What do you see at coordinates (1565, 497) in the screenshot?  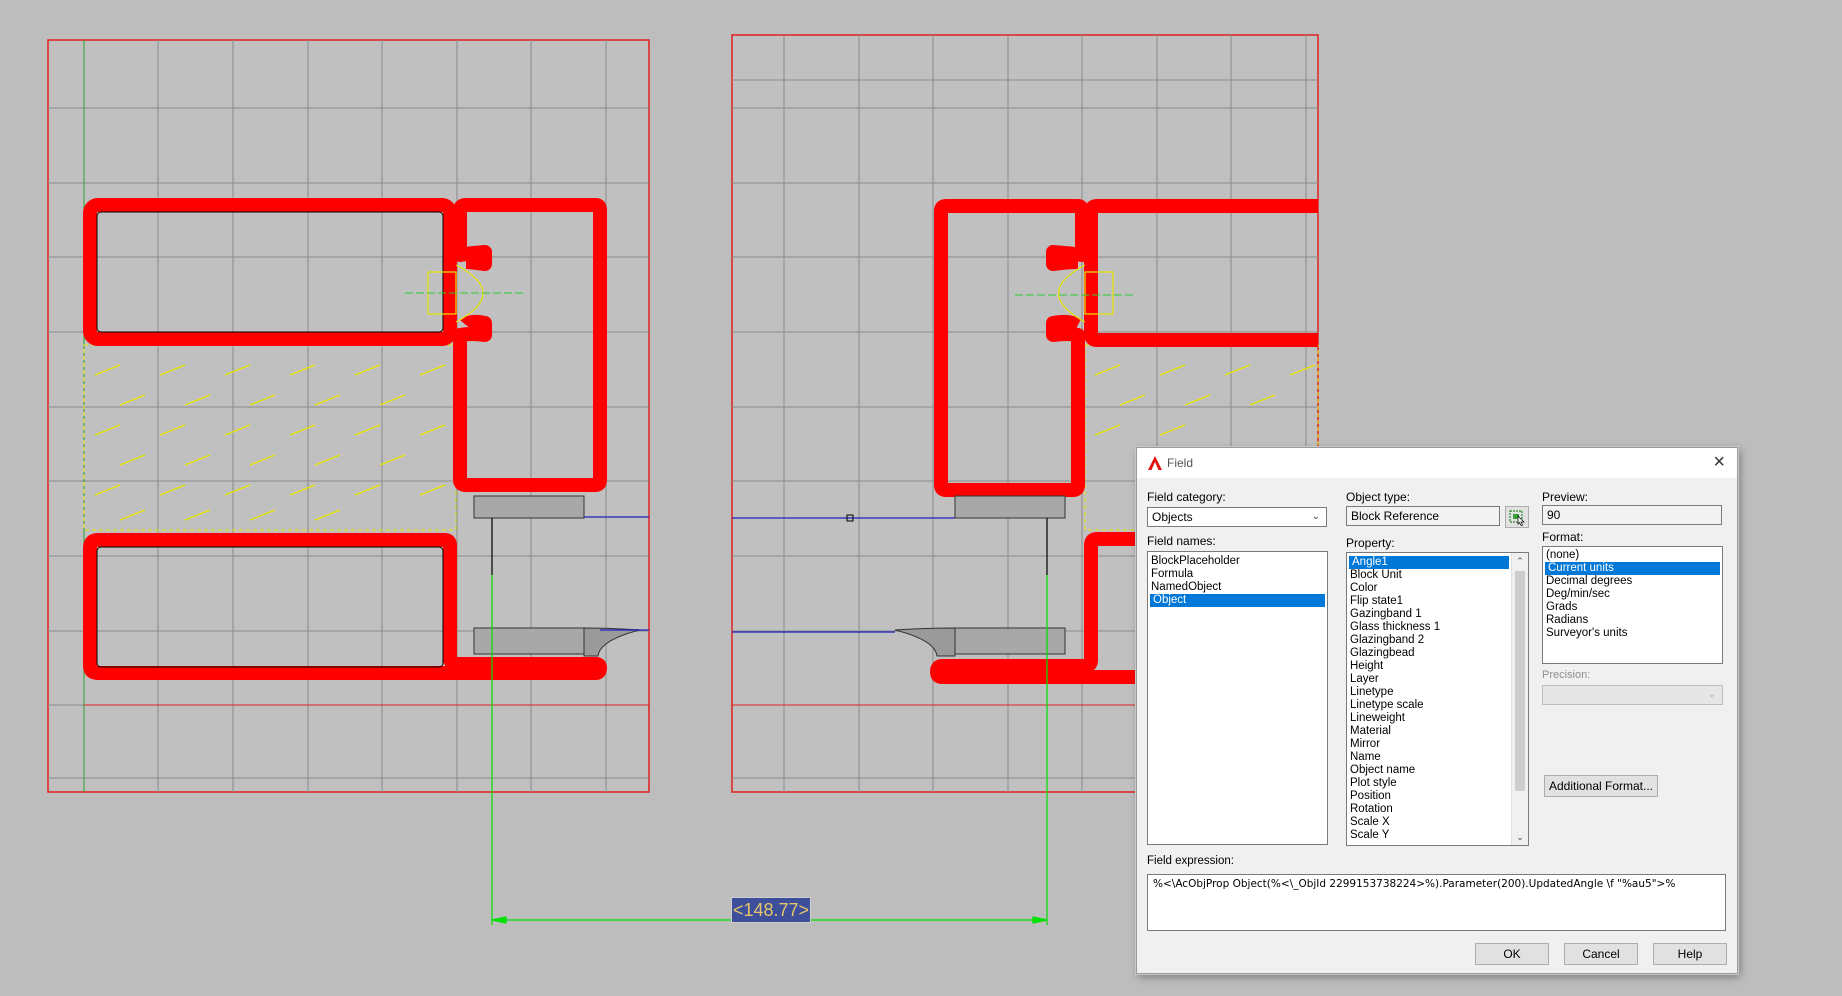 I see `preview-label: Preview:` at bounding box center [1565, 497].